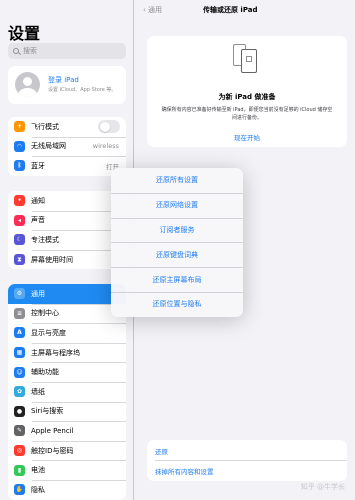  What do you see at coordinates (47, 411) in the screenshot?
I see `sidebar-item-label: Siri与搜索` at bounding box center [47, 411].